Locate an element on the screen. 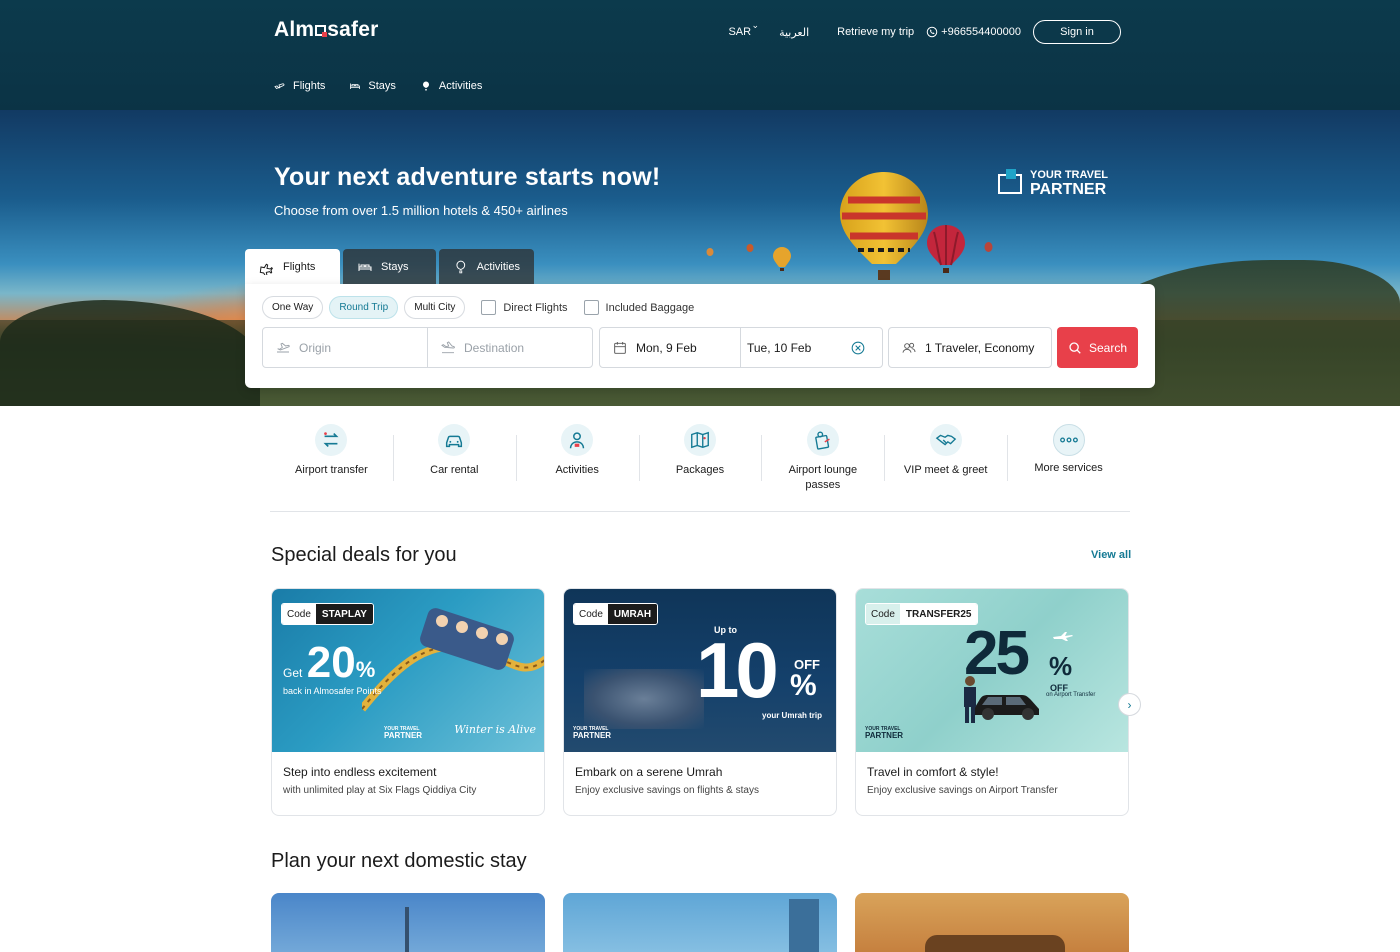 This screenshot has width=1400, height=952. service-airport-lounge: Airport lounge passes is located at coordinates (822, 462).